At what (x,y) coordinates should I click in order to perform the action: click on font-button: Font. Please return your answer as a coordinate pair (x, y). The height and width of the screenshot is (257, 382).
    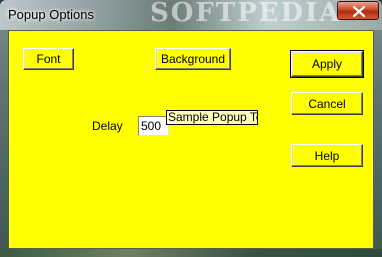
    Looking at the image, I should click on (48, 59).